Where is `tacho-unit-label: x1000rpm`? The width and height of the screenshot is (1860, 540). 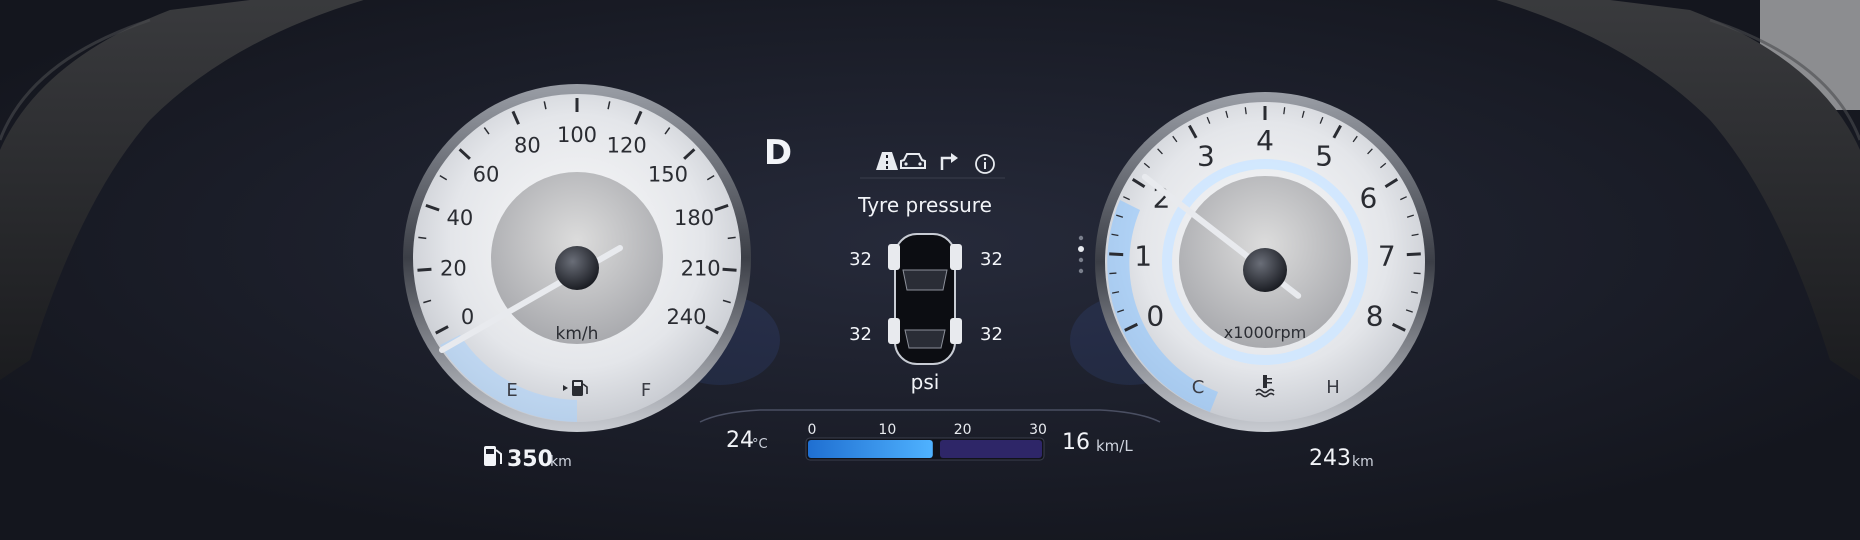
tacho-unit-label: x1000rpm is located at coordinates (1265, 332).